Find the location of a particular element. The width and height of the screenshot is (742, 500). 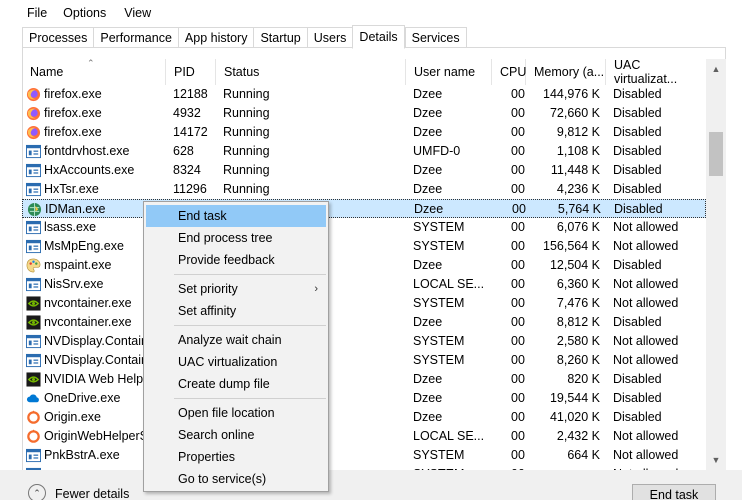

origin-icon is located at coordinates (33, 436).